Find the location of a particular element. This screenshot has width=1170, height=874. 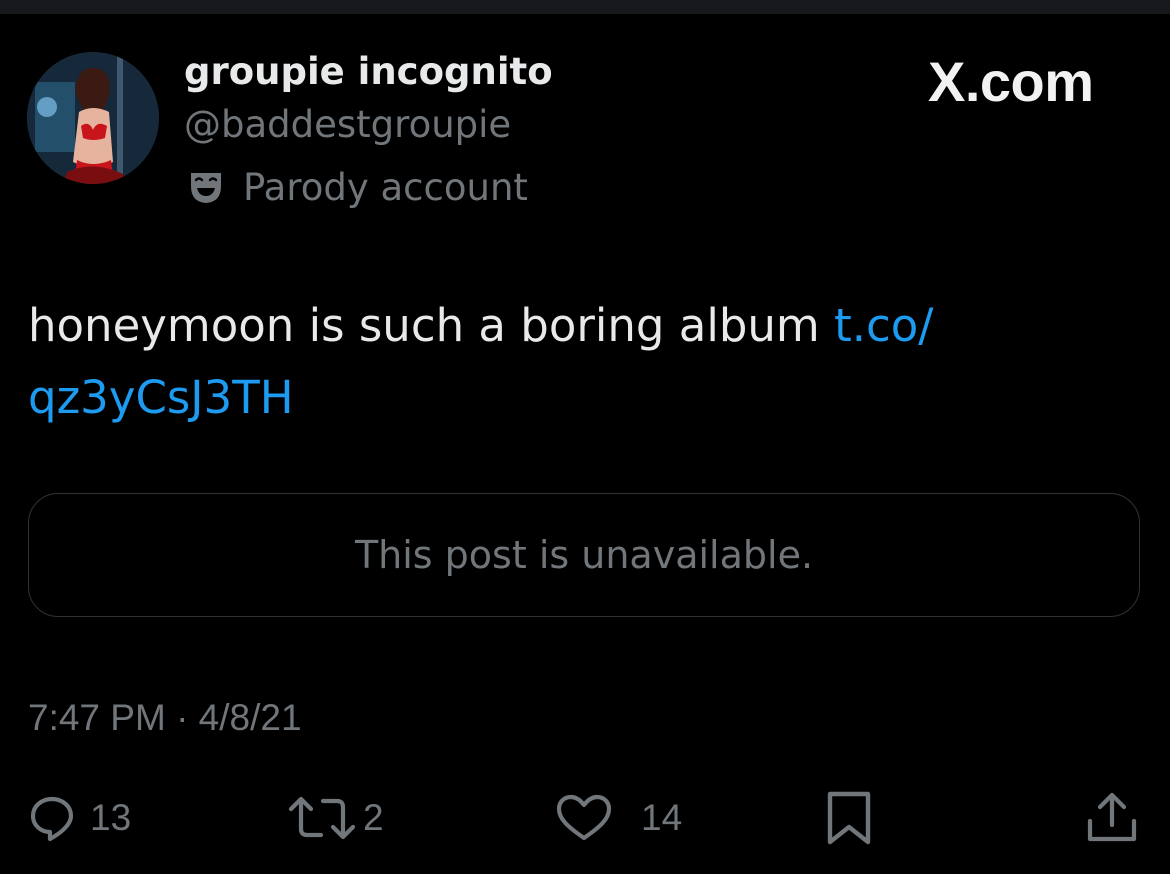

quoted-post-notice: This post is unavailable. is located at coordinates (584, 555).